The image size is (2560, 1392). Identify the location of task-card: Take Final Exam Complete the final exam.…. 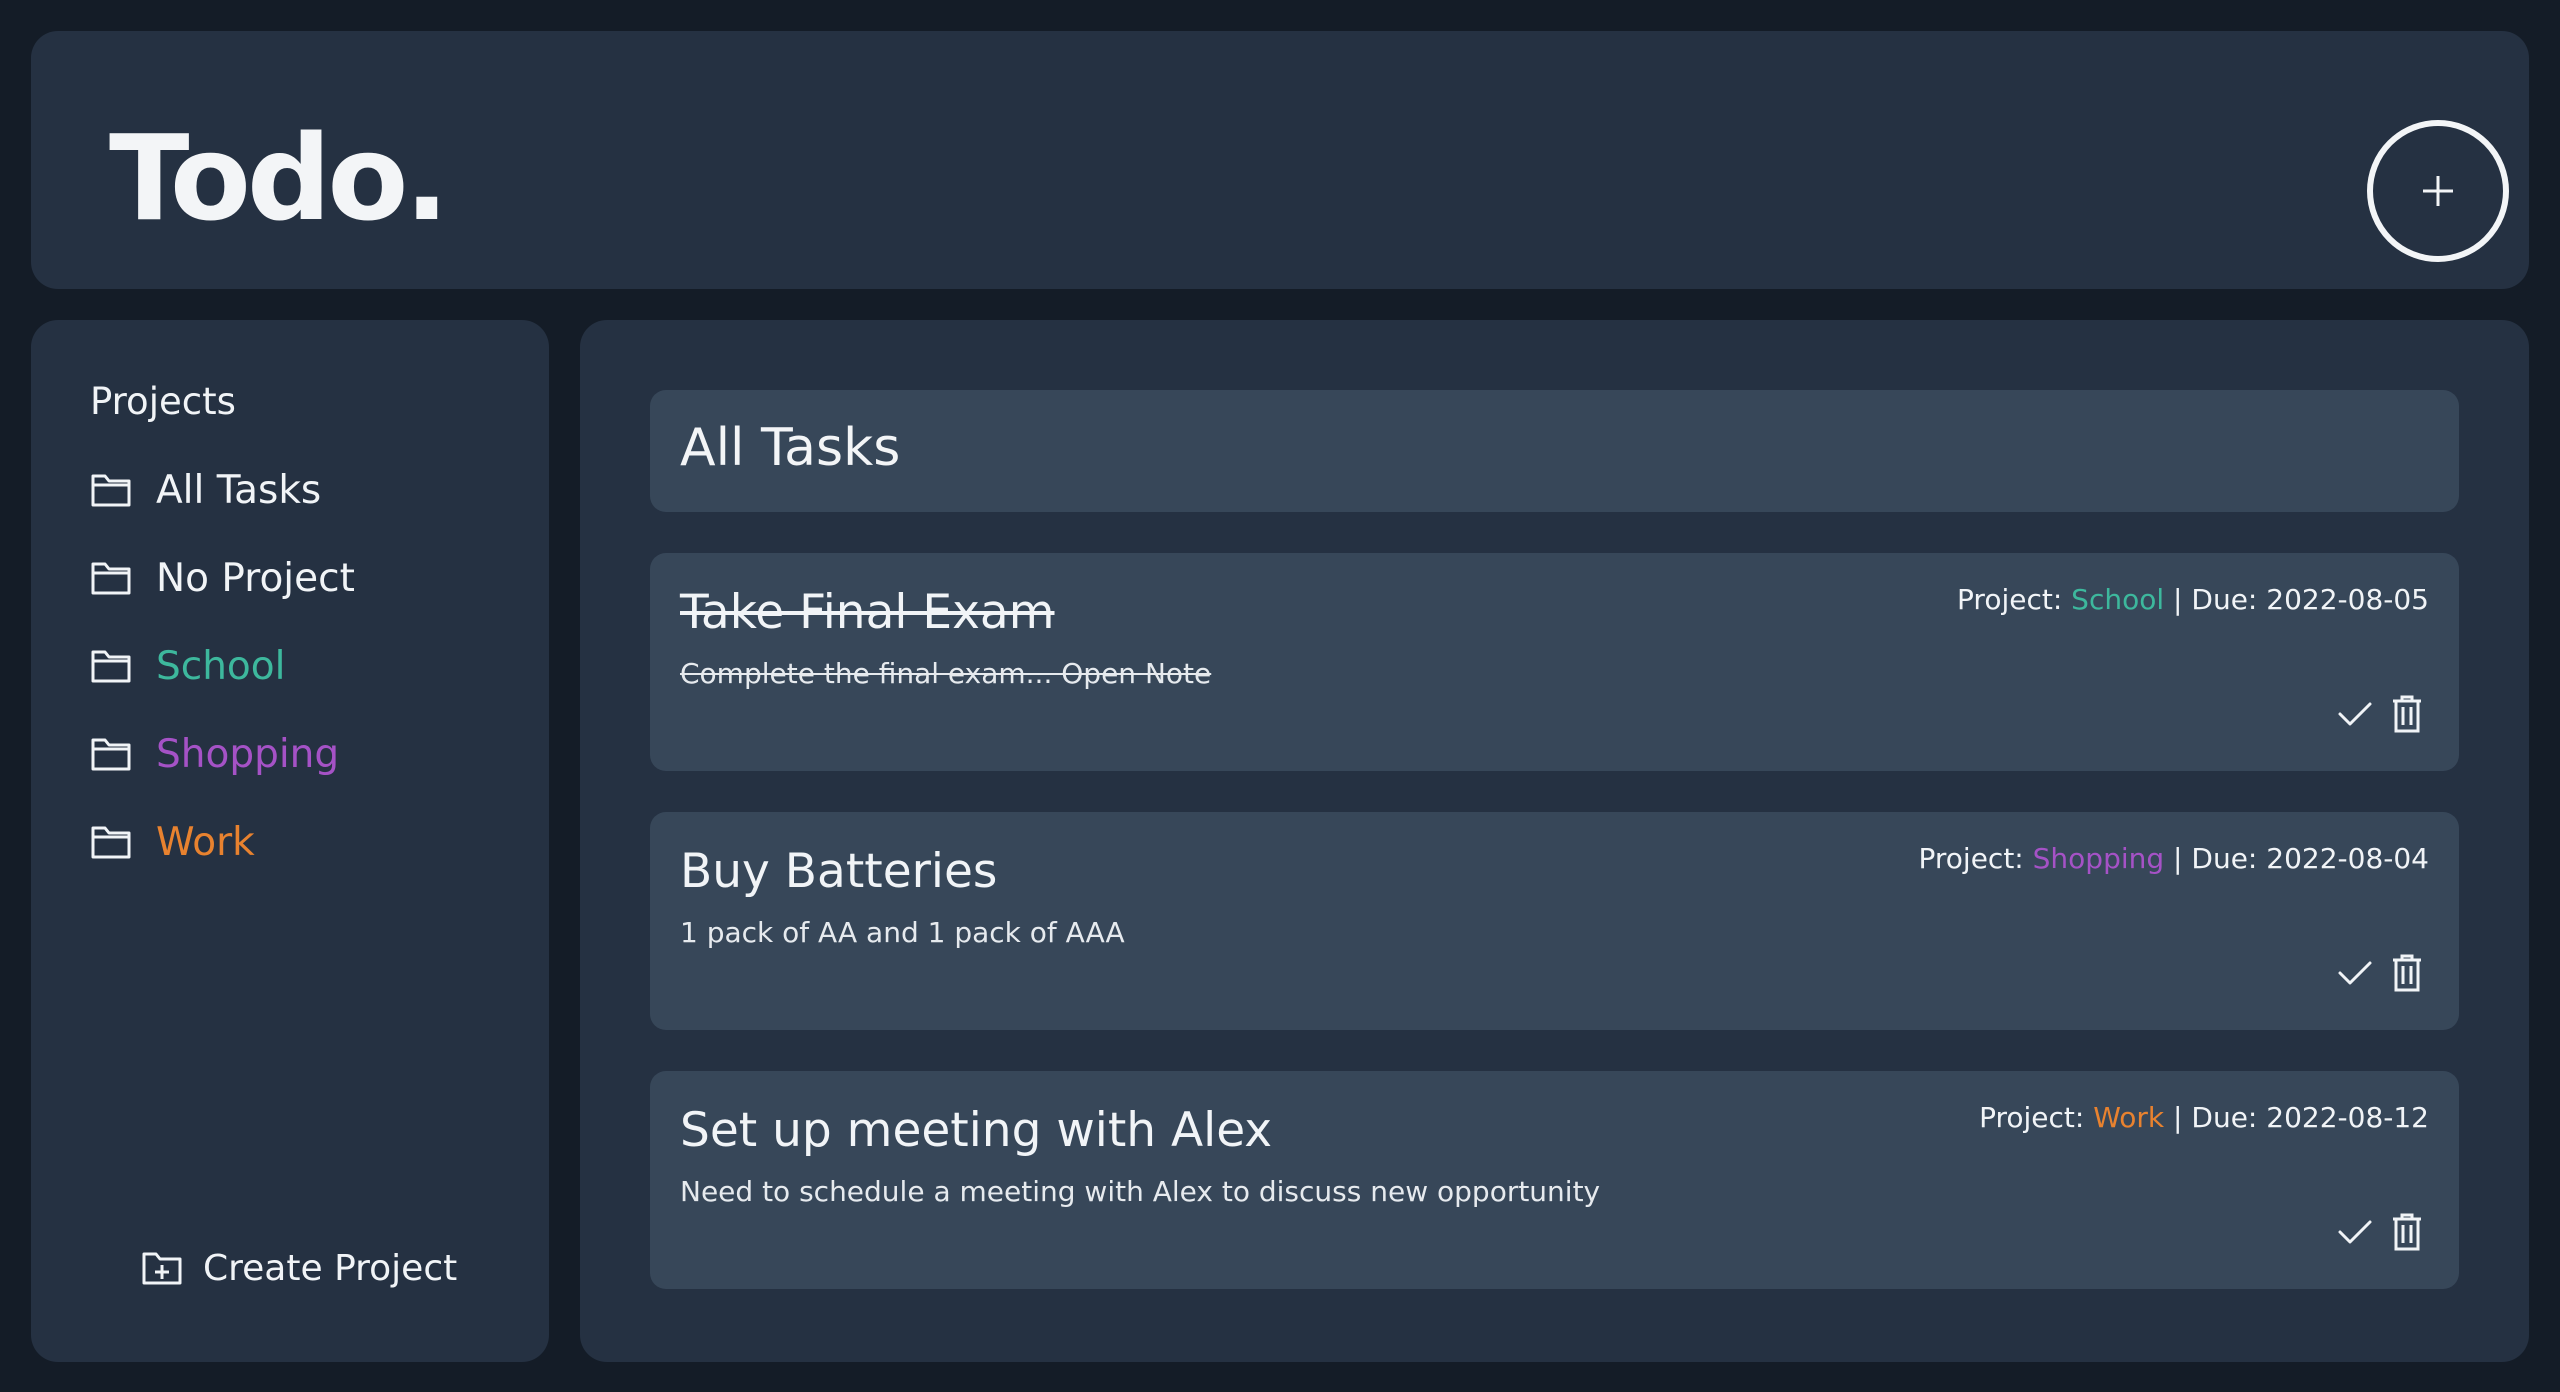
(1554, 662).